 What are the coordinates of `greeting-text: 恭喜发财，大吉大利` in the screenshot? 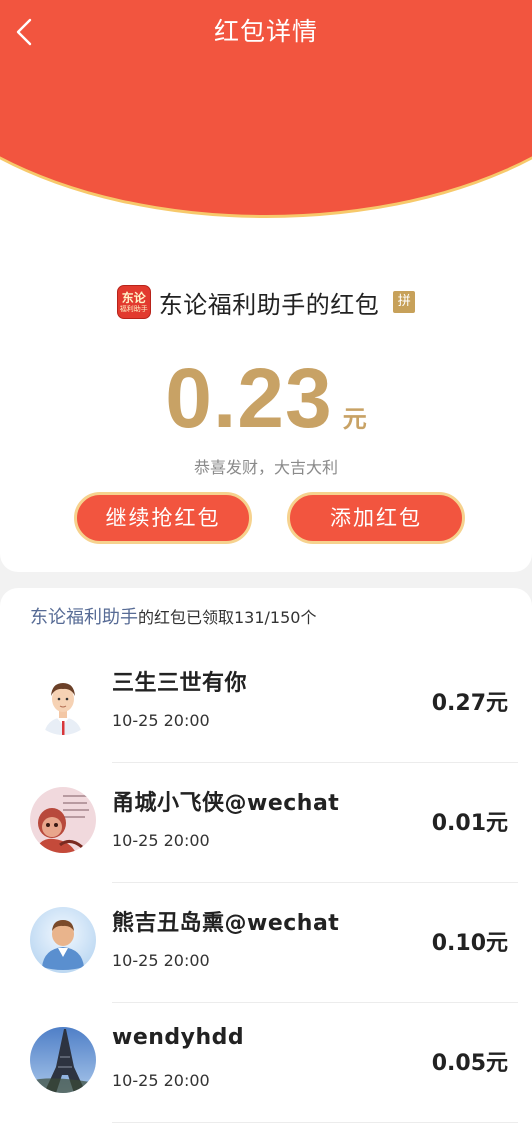 It's located at (265, 467).